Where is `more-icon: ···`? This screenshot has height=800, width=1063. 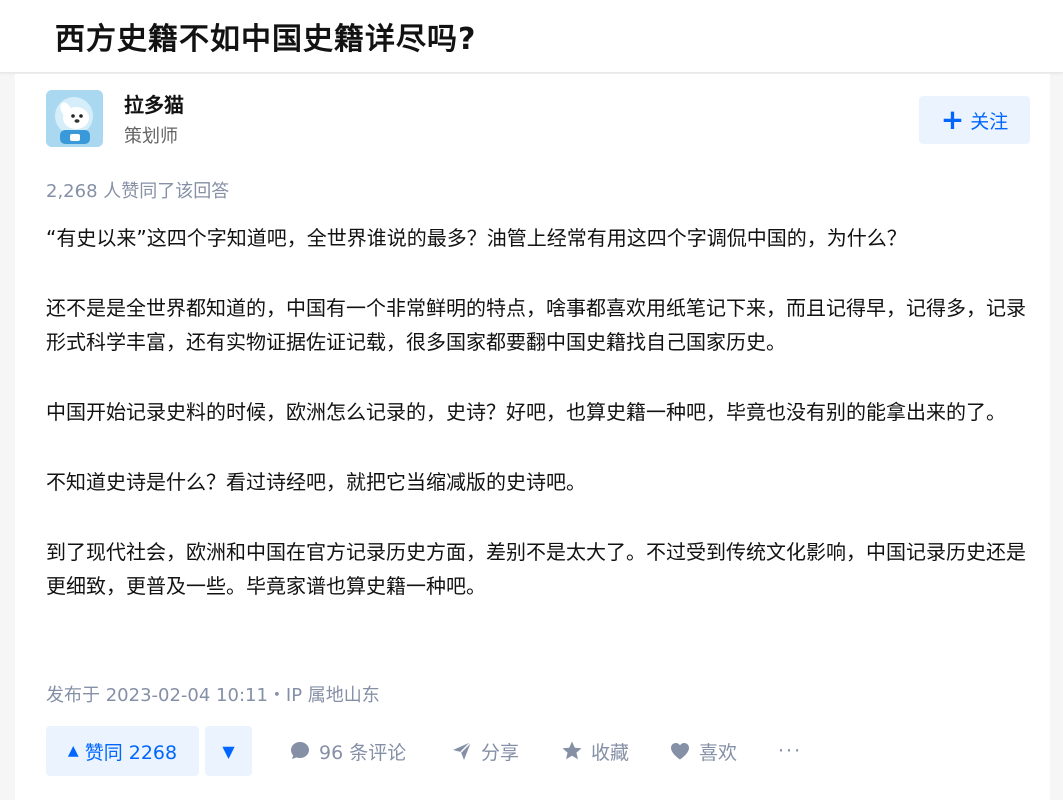 more-icon: ··· is located at coordinates (790, 751).